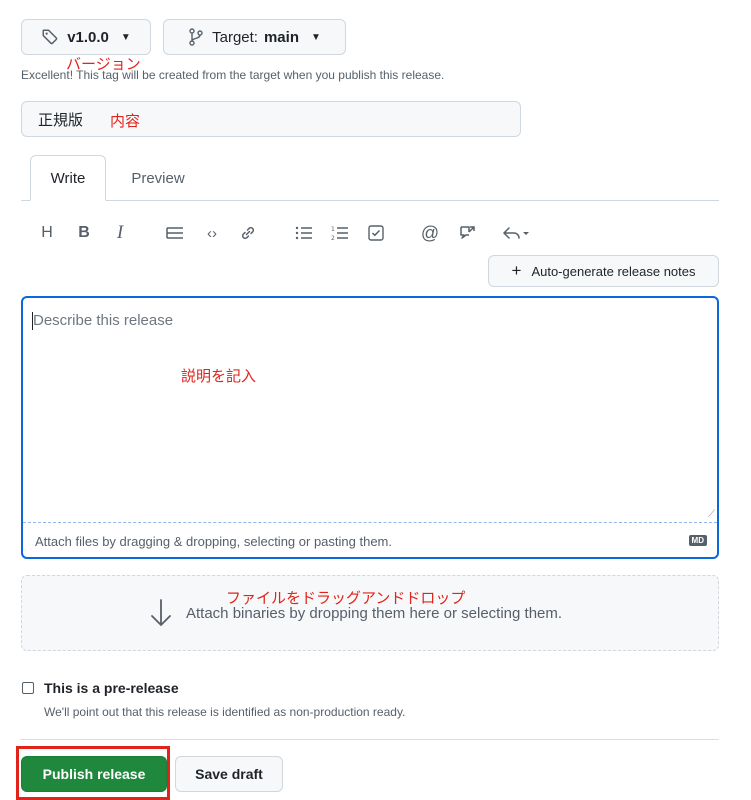 The width and height of the screenshot is (751, 800). Describe the element at coordinates (125, 121) in the screenshot. I see `annotation-content: 内容` at that location.